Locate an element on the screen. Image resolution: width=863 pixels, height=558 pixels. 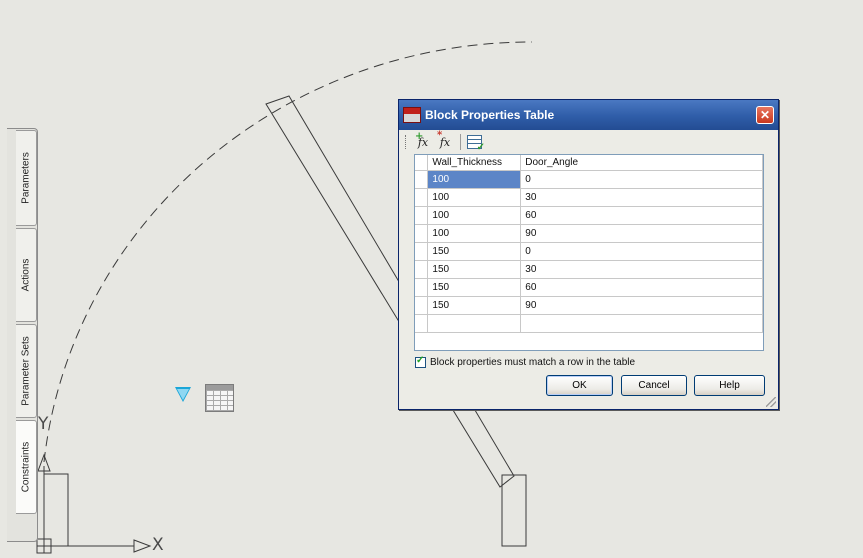
dialog-title: Block Properties Table is located at coordinates (490, 115).